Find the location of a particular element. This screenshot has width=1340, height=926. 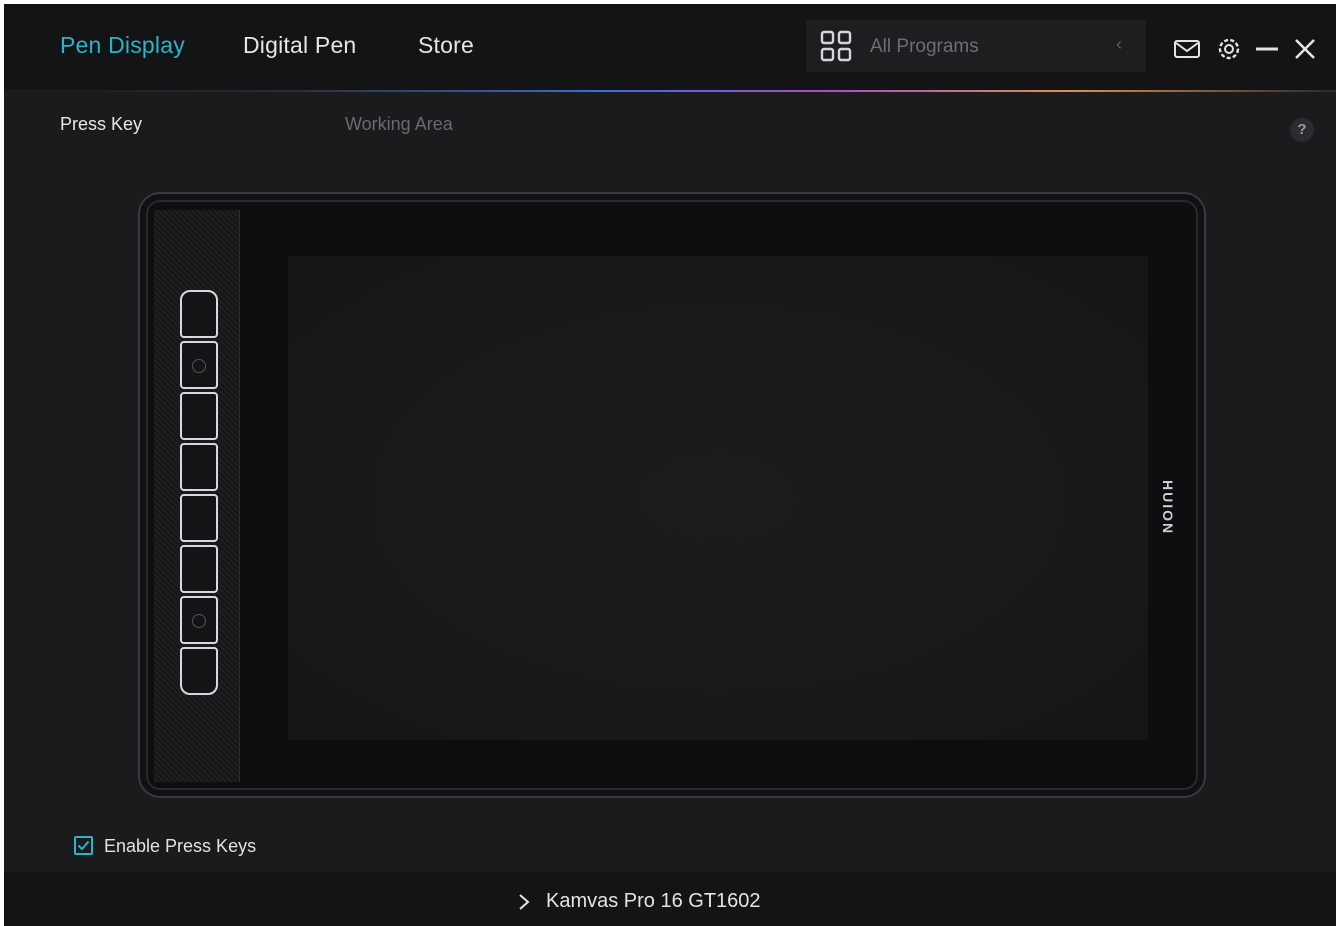

program-selector: All Programs ‹ is located at coordinates (976, 46).